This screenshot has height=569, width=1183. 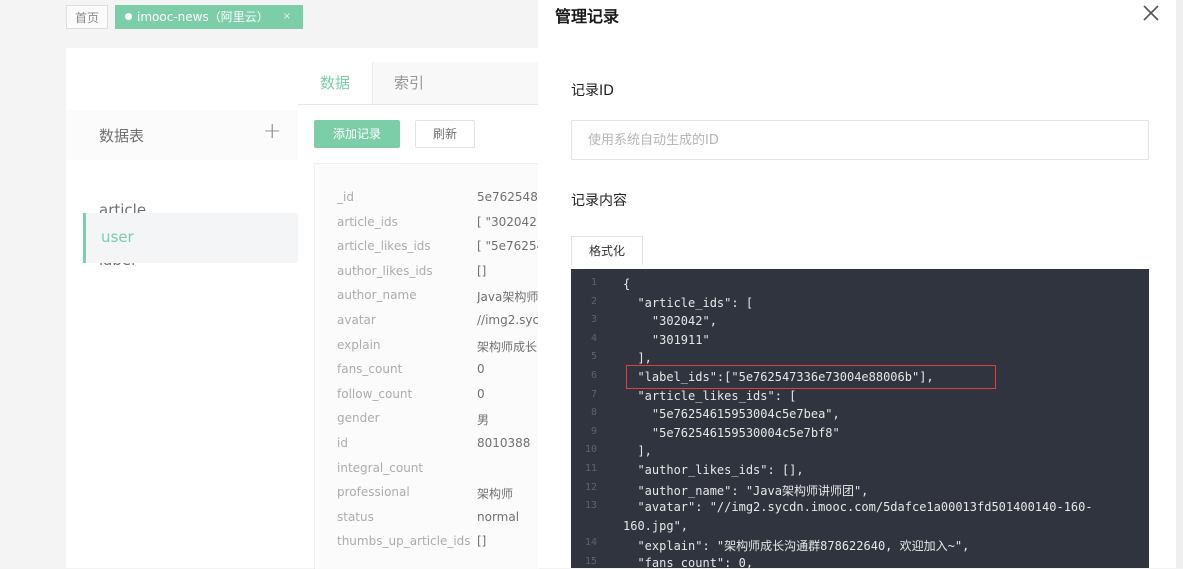 What do you see at coordinates (710, 395) in the screenshot?
I see `code-text: "article_likes_ids": [` at bounding box center [710, 395].